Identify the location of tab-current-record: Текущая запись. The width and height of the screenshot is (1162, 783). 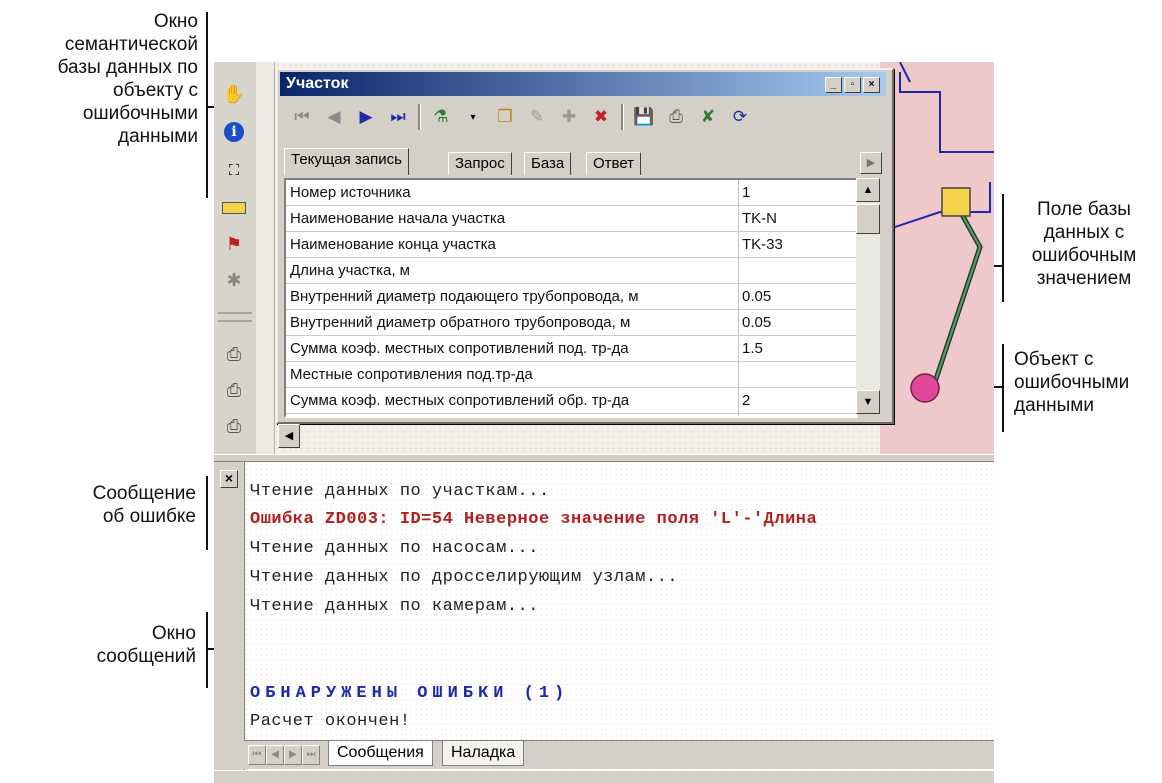
(346, 161).